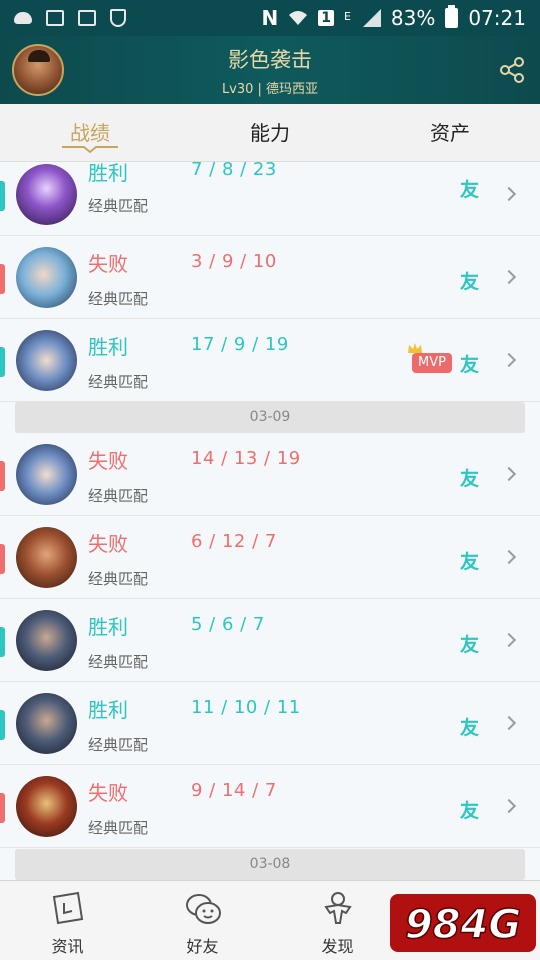  I want to click on tab-assets: 资产, so click(450, 132).